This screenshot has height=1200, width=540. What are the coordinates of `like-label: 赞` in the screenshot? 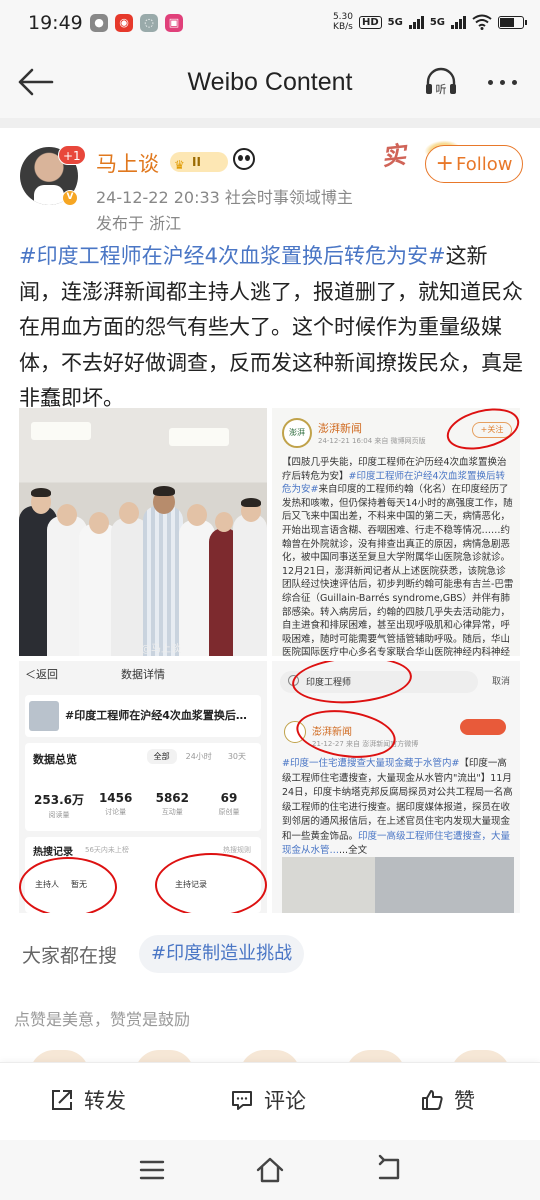 It's located at (464, 1101).